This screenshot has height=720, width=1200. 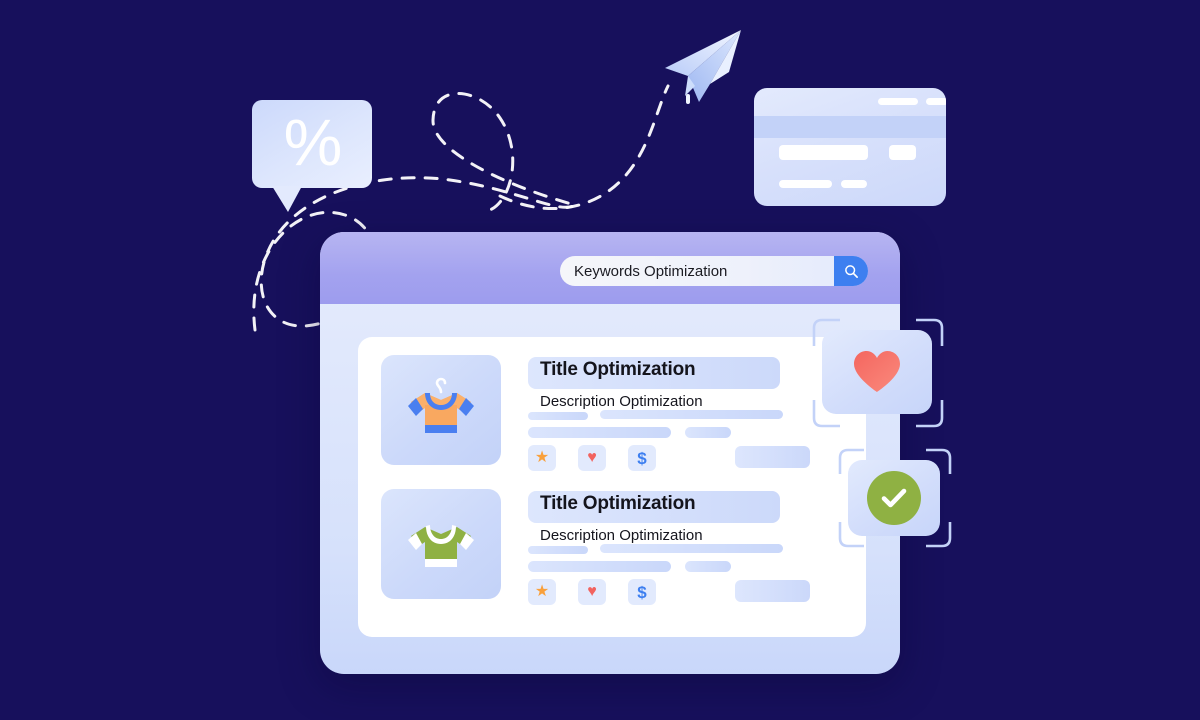 I want to click on window-header: Keywords Optimization, so click(x=610, y=268).